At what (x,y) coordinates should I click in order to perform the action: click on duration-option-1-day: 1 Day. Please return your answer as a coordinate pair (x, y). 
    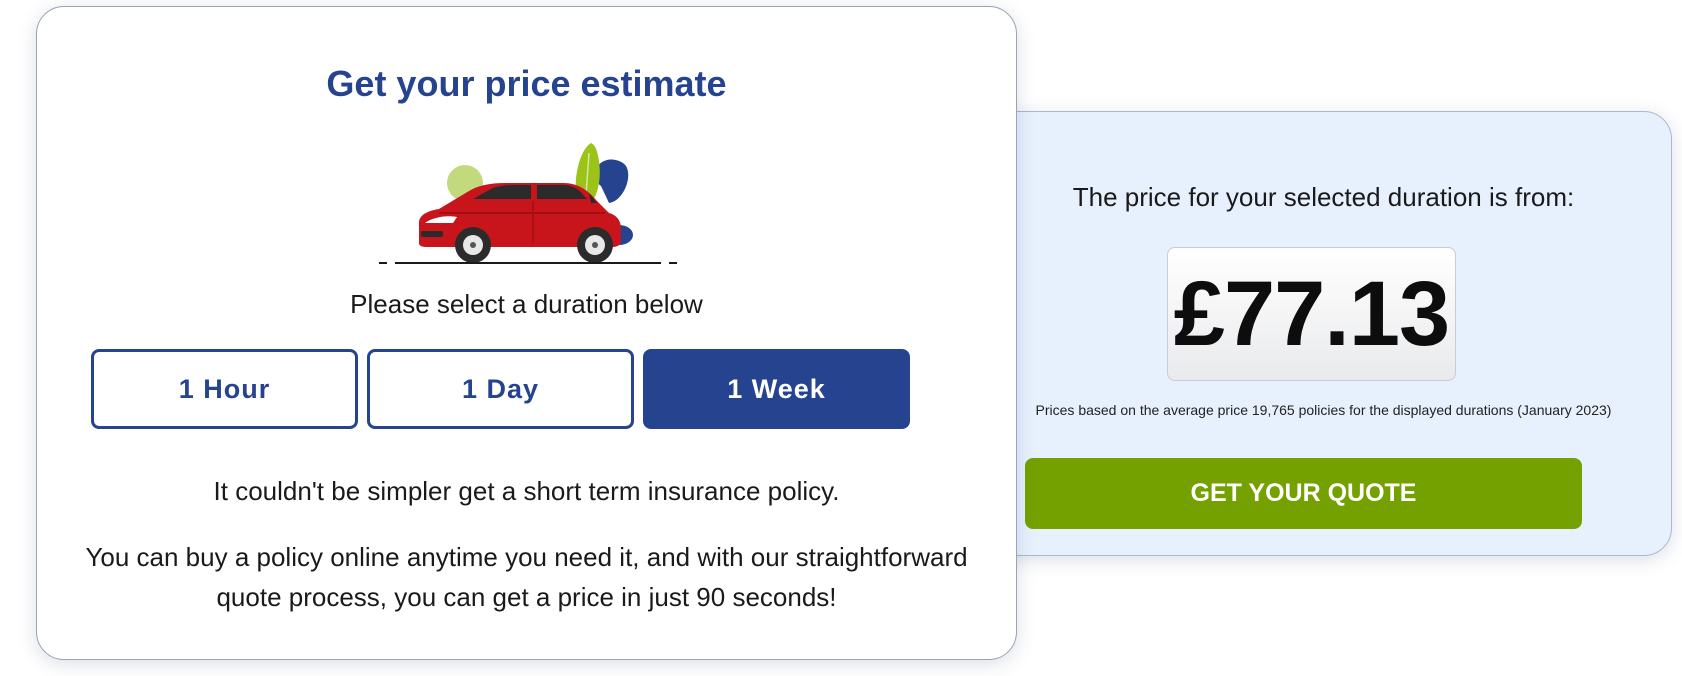
    Looking at the image, I should click on (500, 389).